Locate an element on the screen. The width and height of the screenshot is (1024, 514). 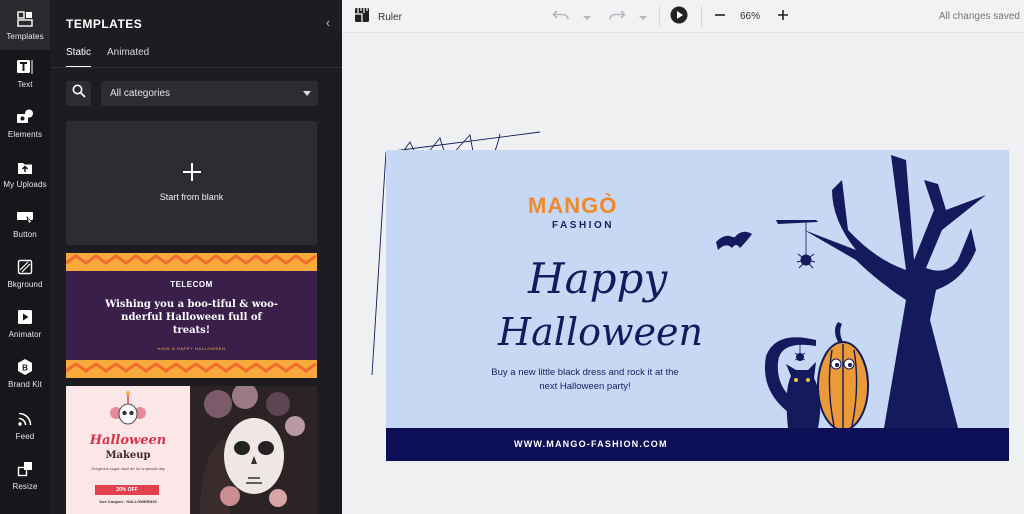
background-icon is located at coordinates (25, 267).